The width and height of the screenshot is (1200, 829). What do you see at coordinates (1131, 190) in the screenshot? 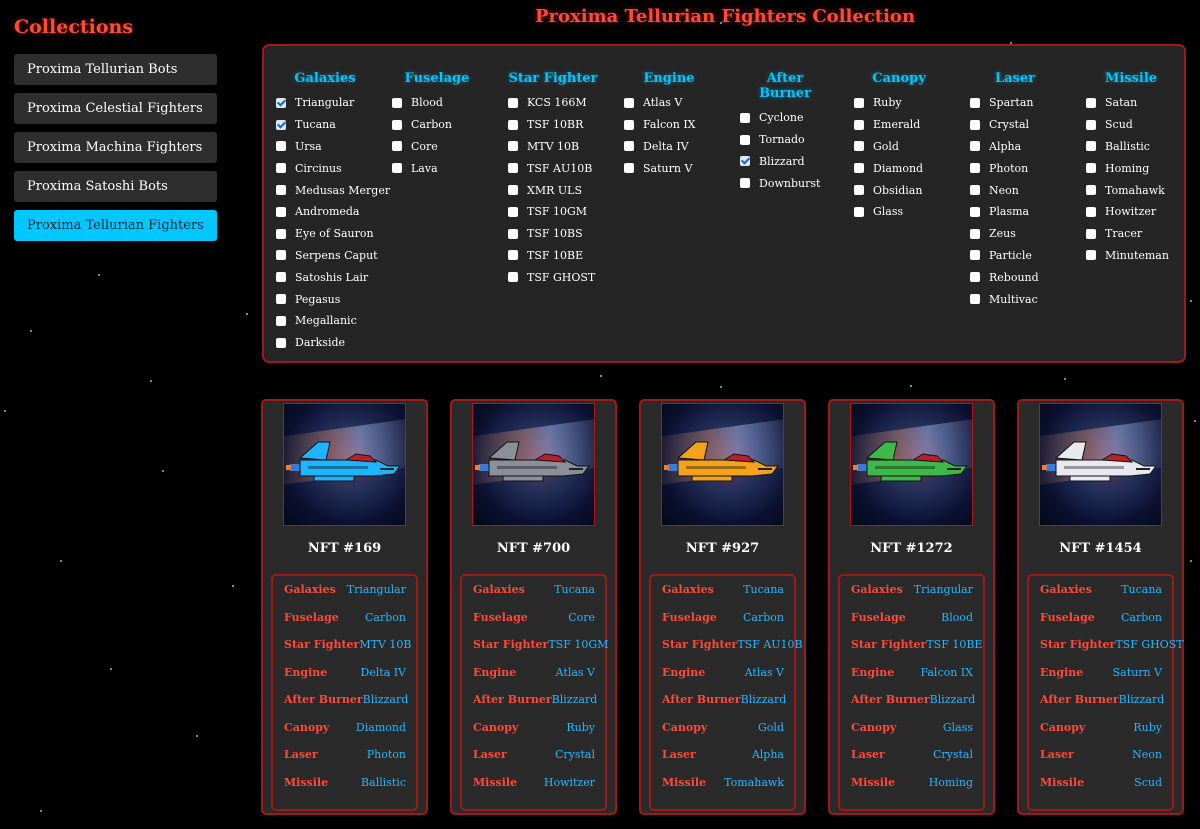
I see `filter-option: Tomahawk` at bounding box center [1131, 190].